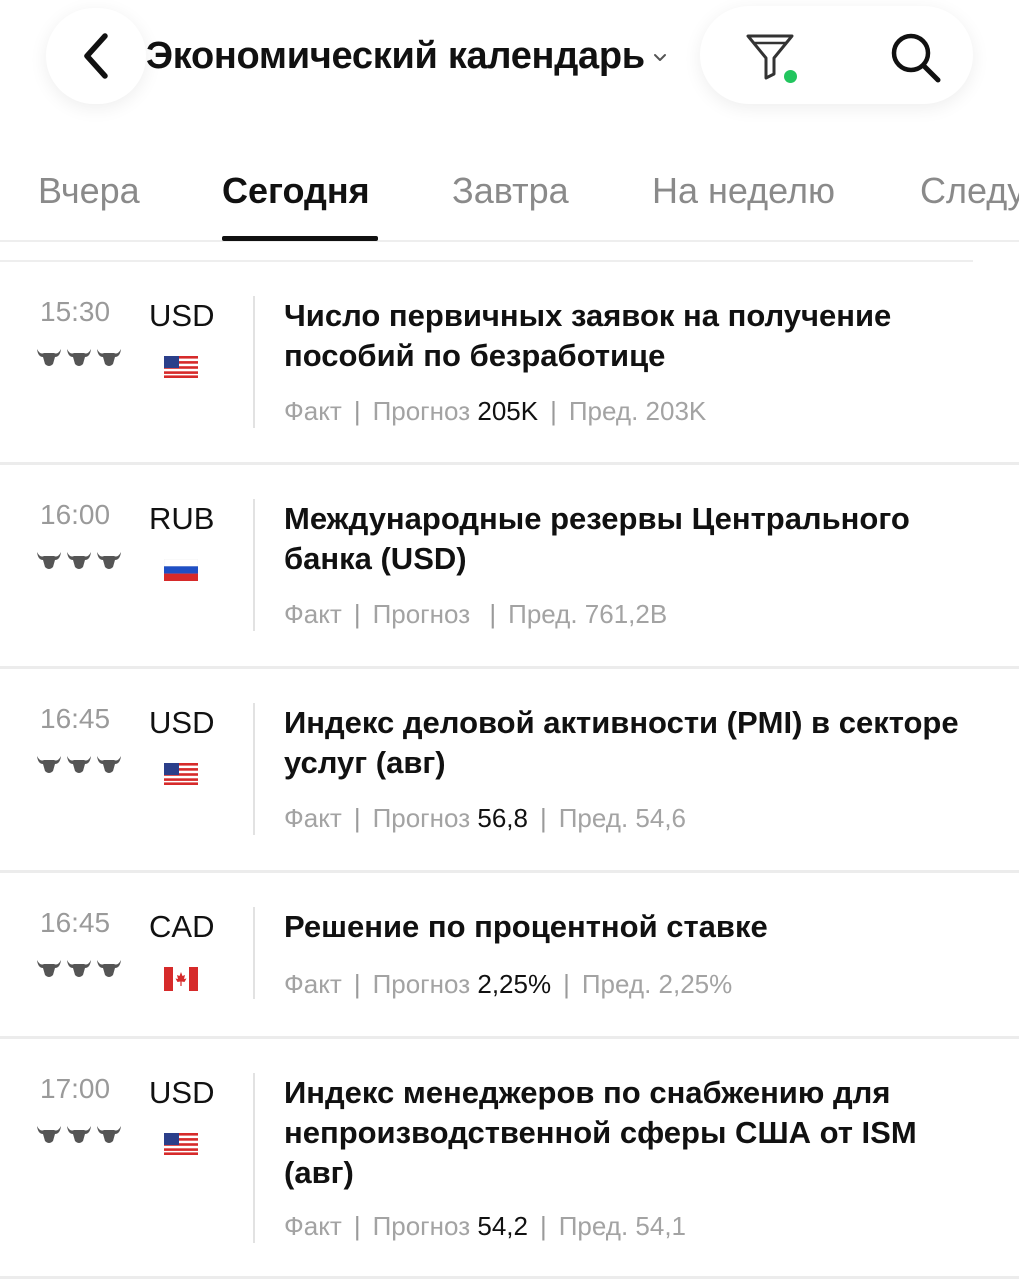 This screenshot has width=1019, height=1280. I want to click on prev-value: 54,1, so click(661, 1226).